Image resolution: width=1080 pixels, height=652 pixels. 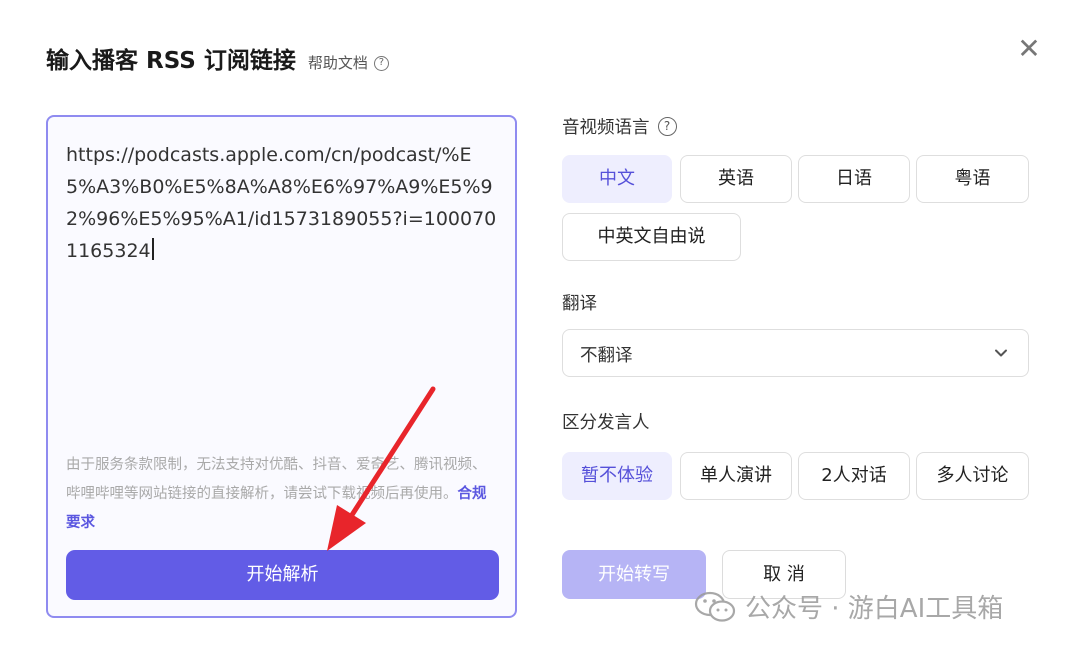 I want to click on start-transcribe-button: 开始转写, so click(x=634, y=574).